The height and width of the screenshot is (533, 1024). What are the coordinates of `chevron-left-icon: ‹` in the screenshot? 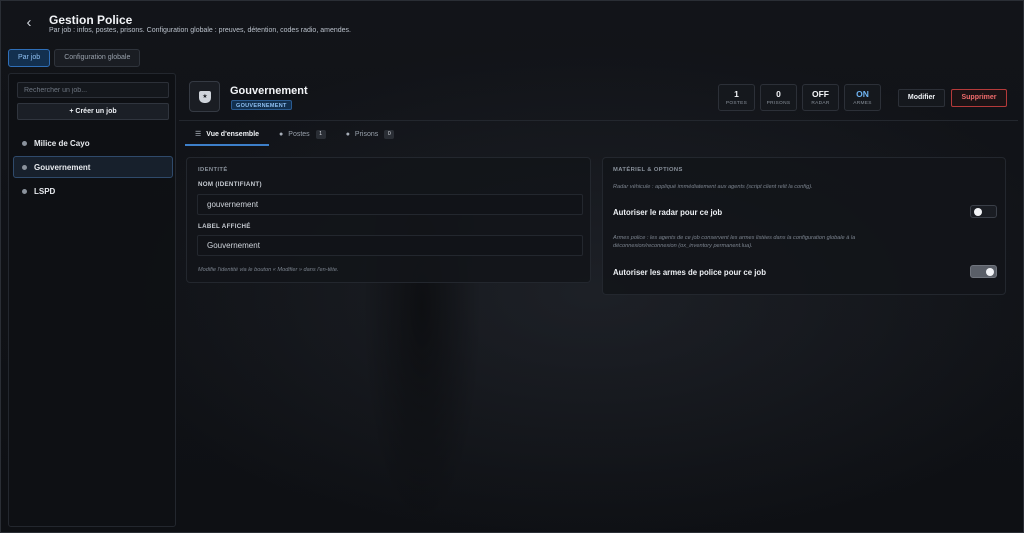 It's located at (29, 23).